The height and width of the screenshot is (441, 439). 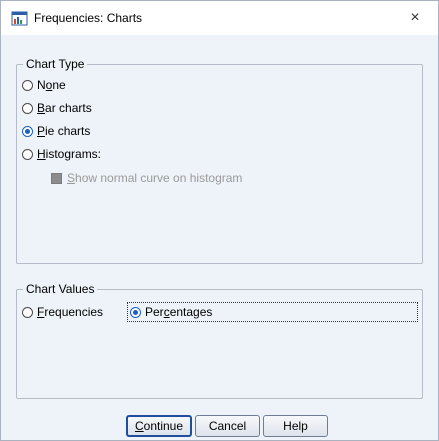 I want to click on cancel-label: Cancel, so click(x=227, y=426).